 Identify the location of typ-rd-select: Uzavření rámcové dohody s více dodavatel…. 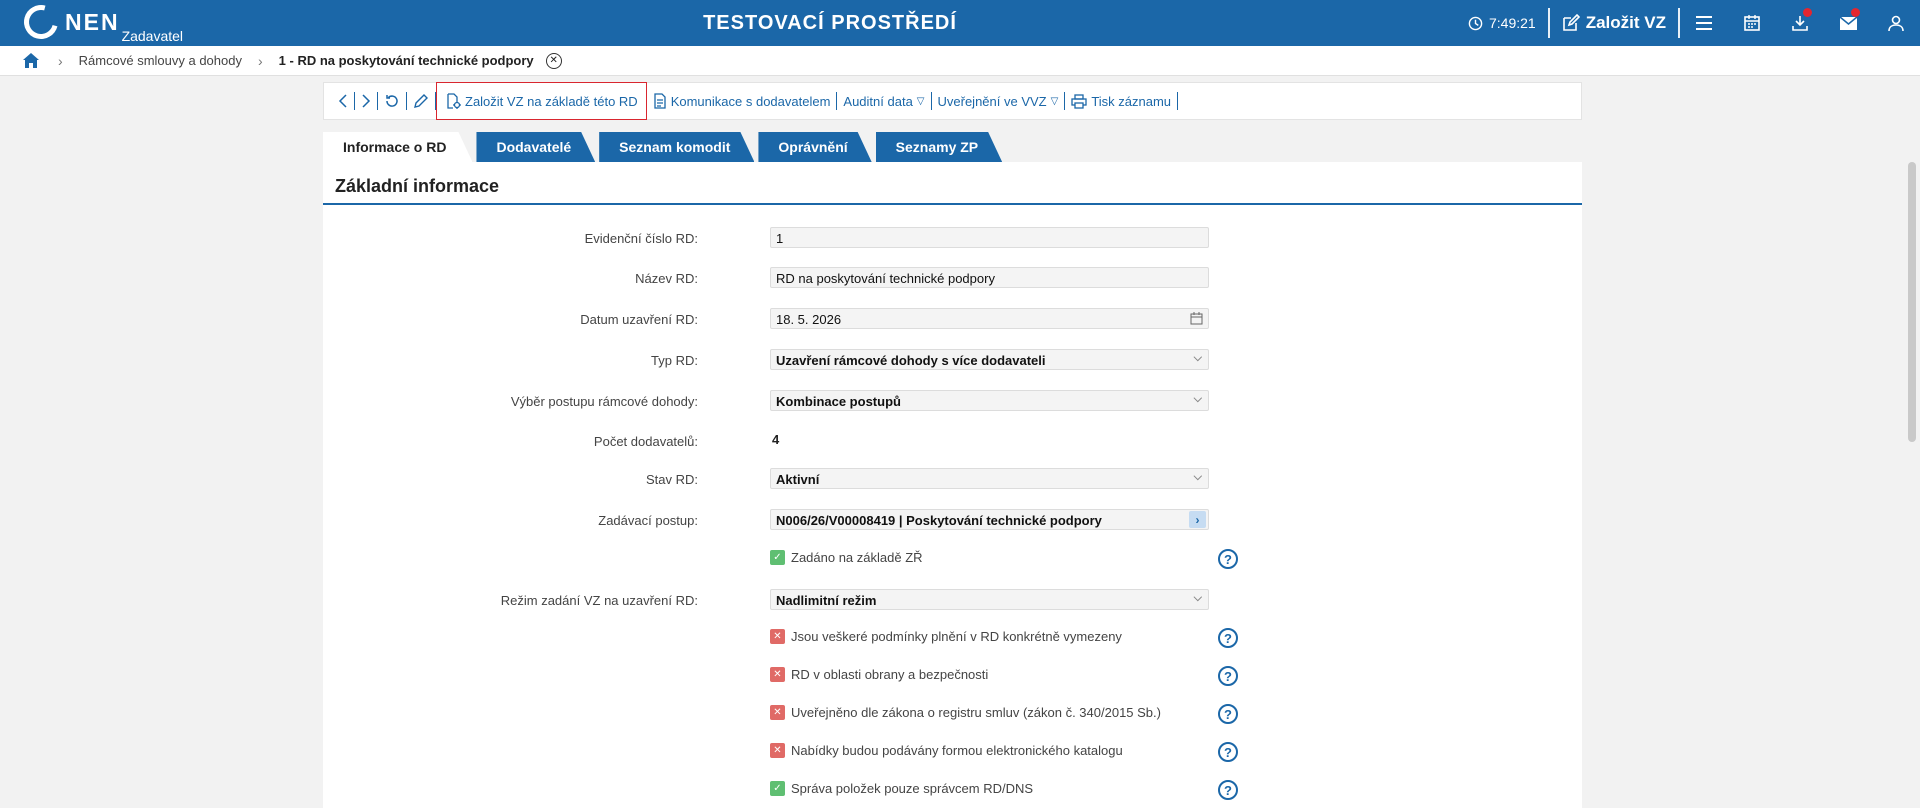
(989, 359).